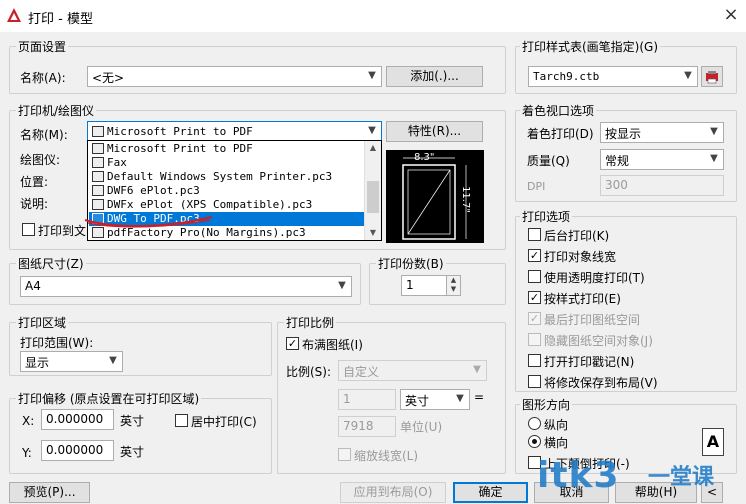 This screenshot has width=746, height=504. I want to click on copies-spinner: ▲ ▼, so click(453, 285).